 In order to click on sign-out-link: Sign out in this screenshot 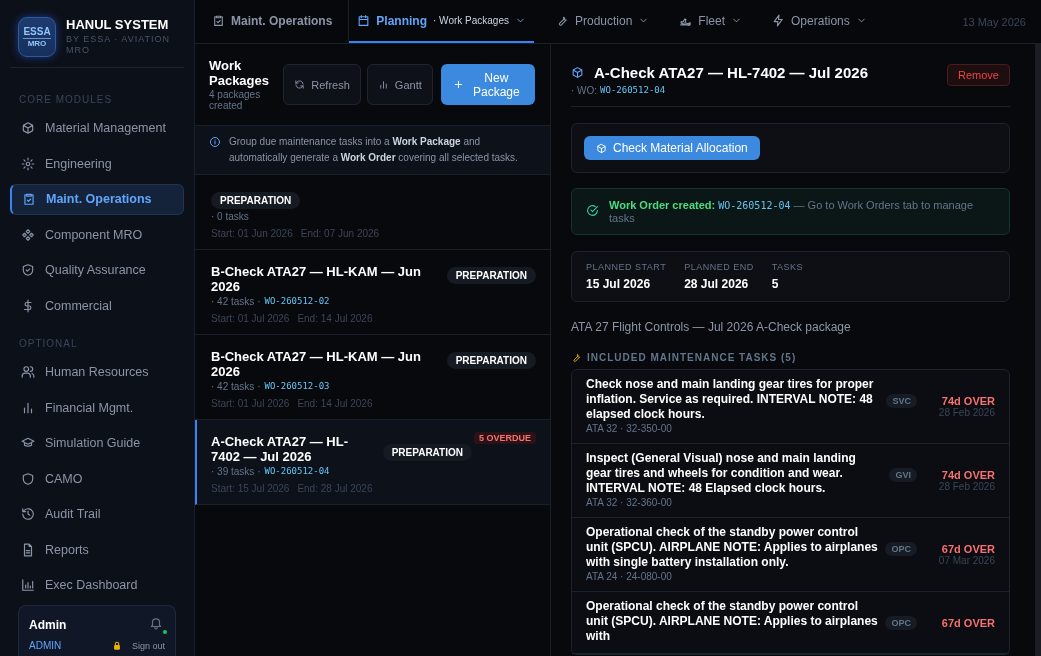, I will do `click(148, 645)`.